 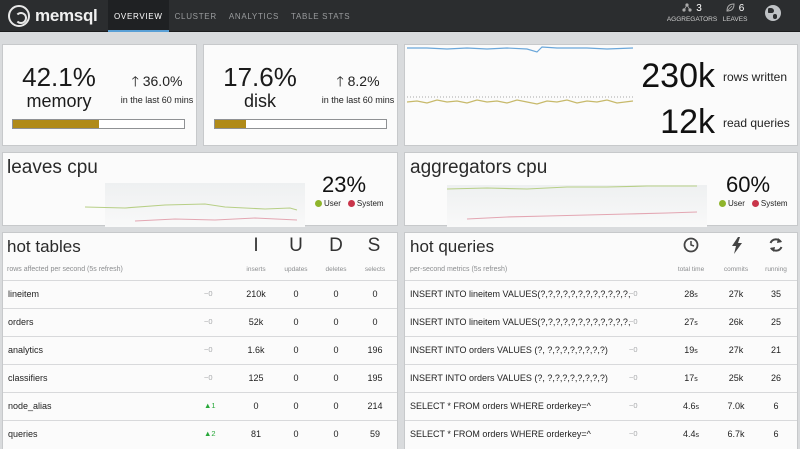 I want to click on running-value: 21, so click(x=775, y=350).